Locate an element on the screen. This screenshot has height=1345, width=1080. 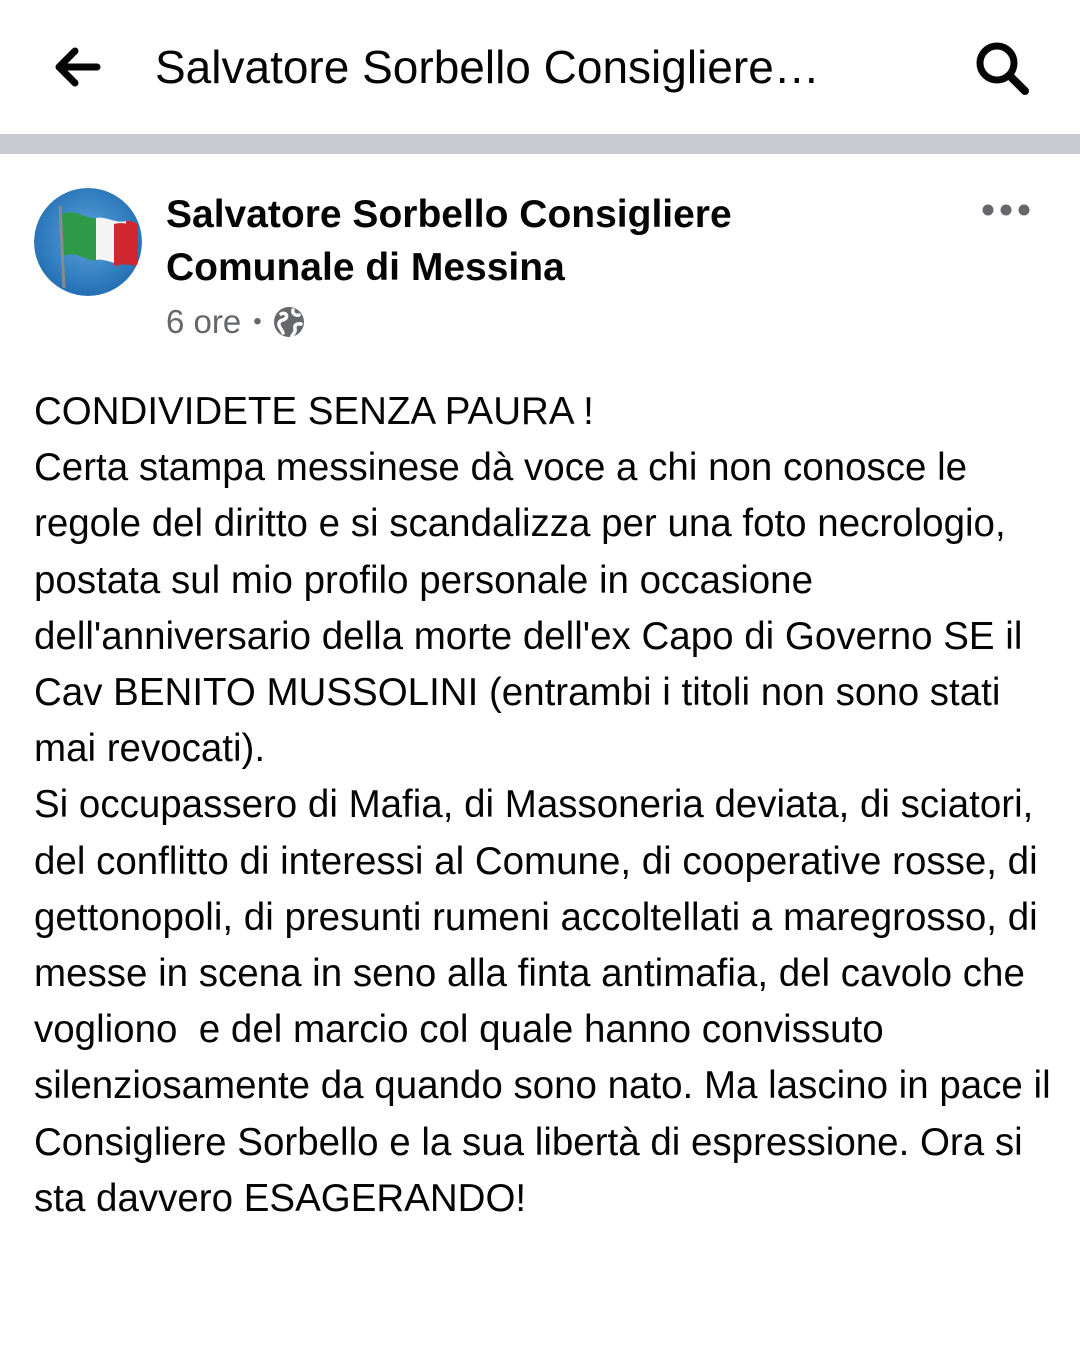
post-meta: 6 ore • is located at coordinates (236, 322).